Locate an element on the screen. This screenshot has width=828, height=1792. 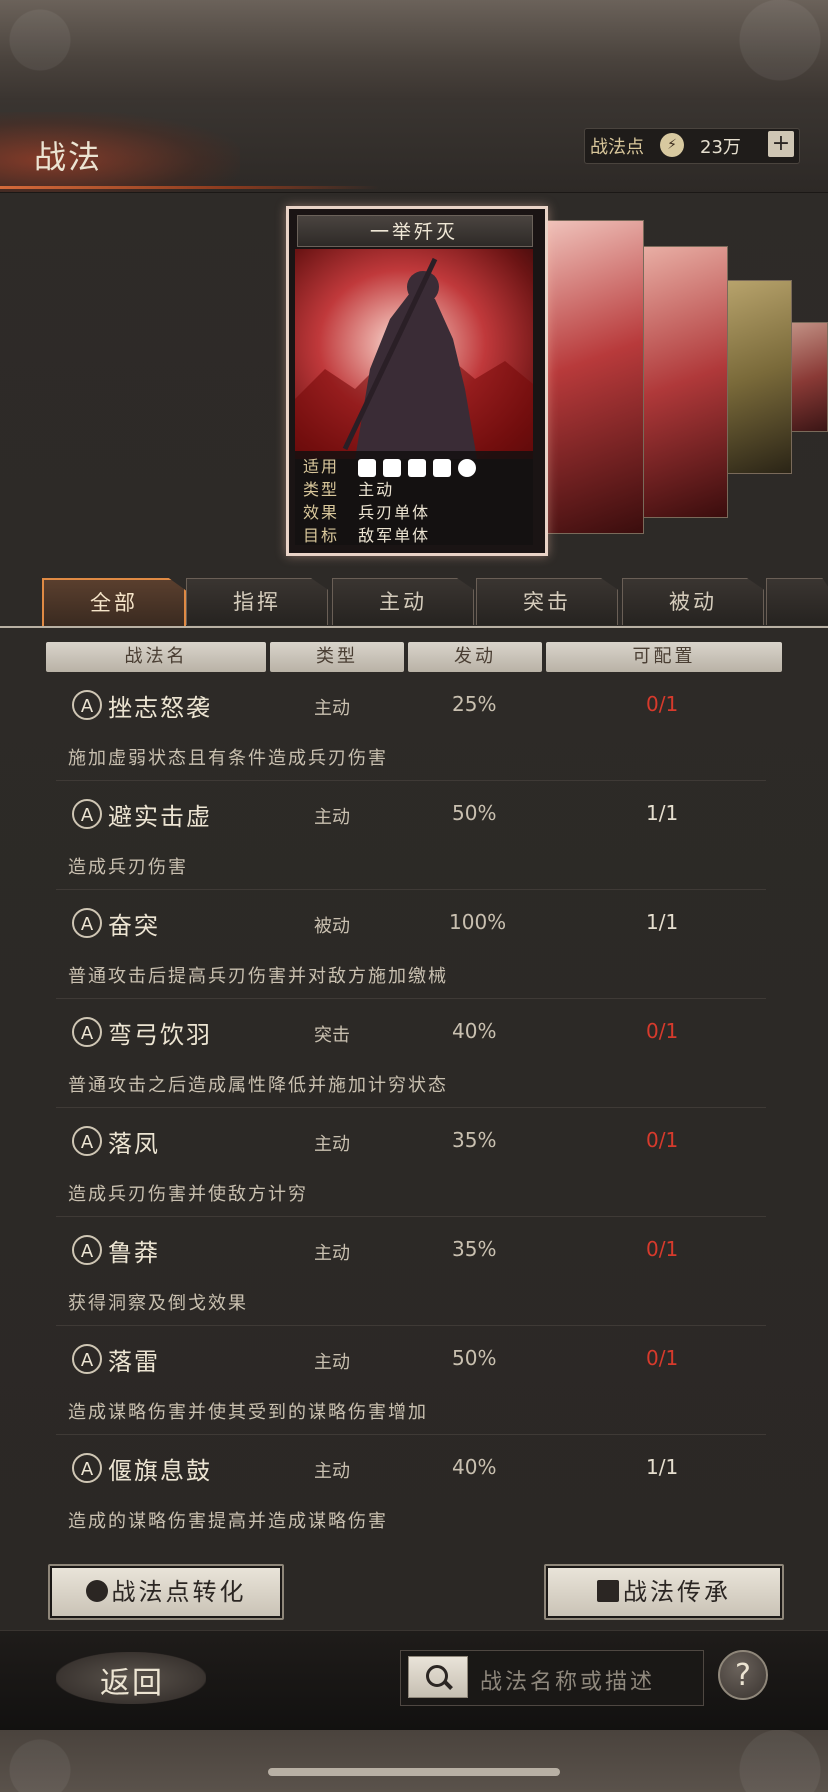
skill-type: 被动 is located at coordinates (332, 926).